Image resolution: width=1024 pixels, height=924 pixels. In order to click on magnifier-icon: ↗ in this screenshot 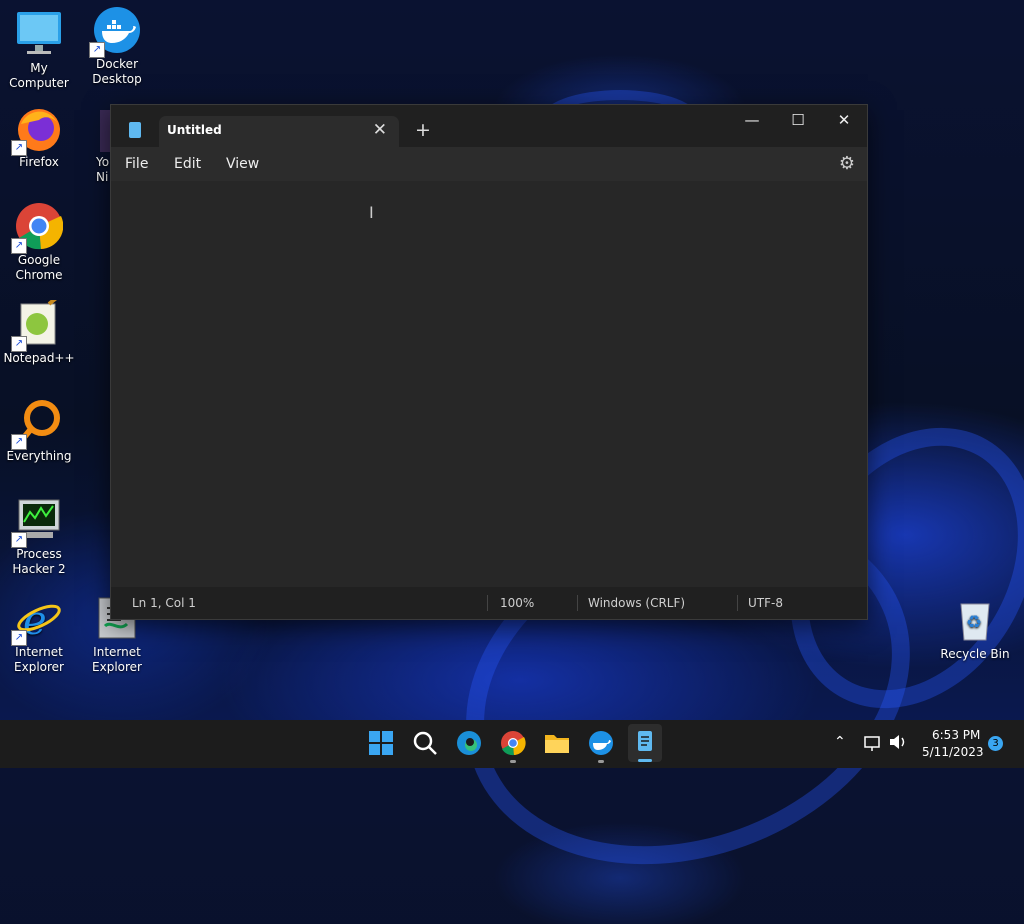, I will do `click(37, 424)`.